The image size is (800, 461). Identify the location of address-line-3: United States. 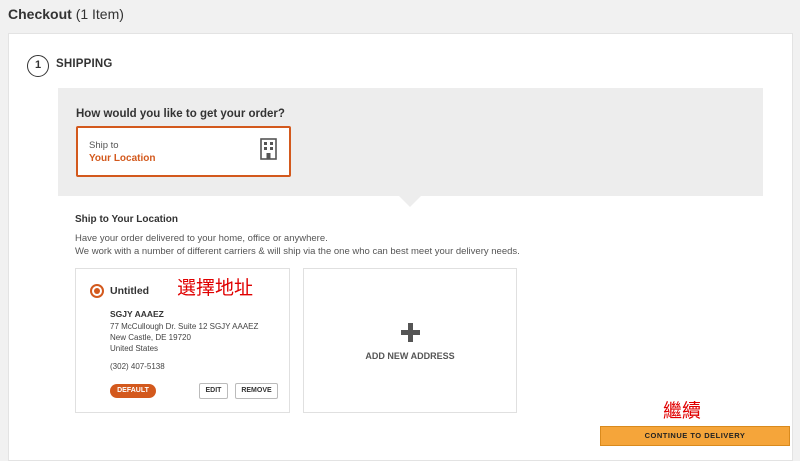
(134, 348).